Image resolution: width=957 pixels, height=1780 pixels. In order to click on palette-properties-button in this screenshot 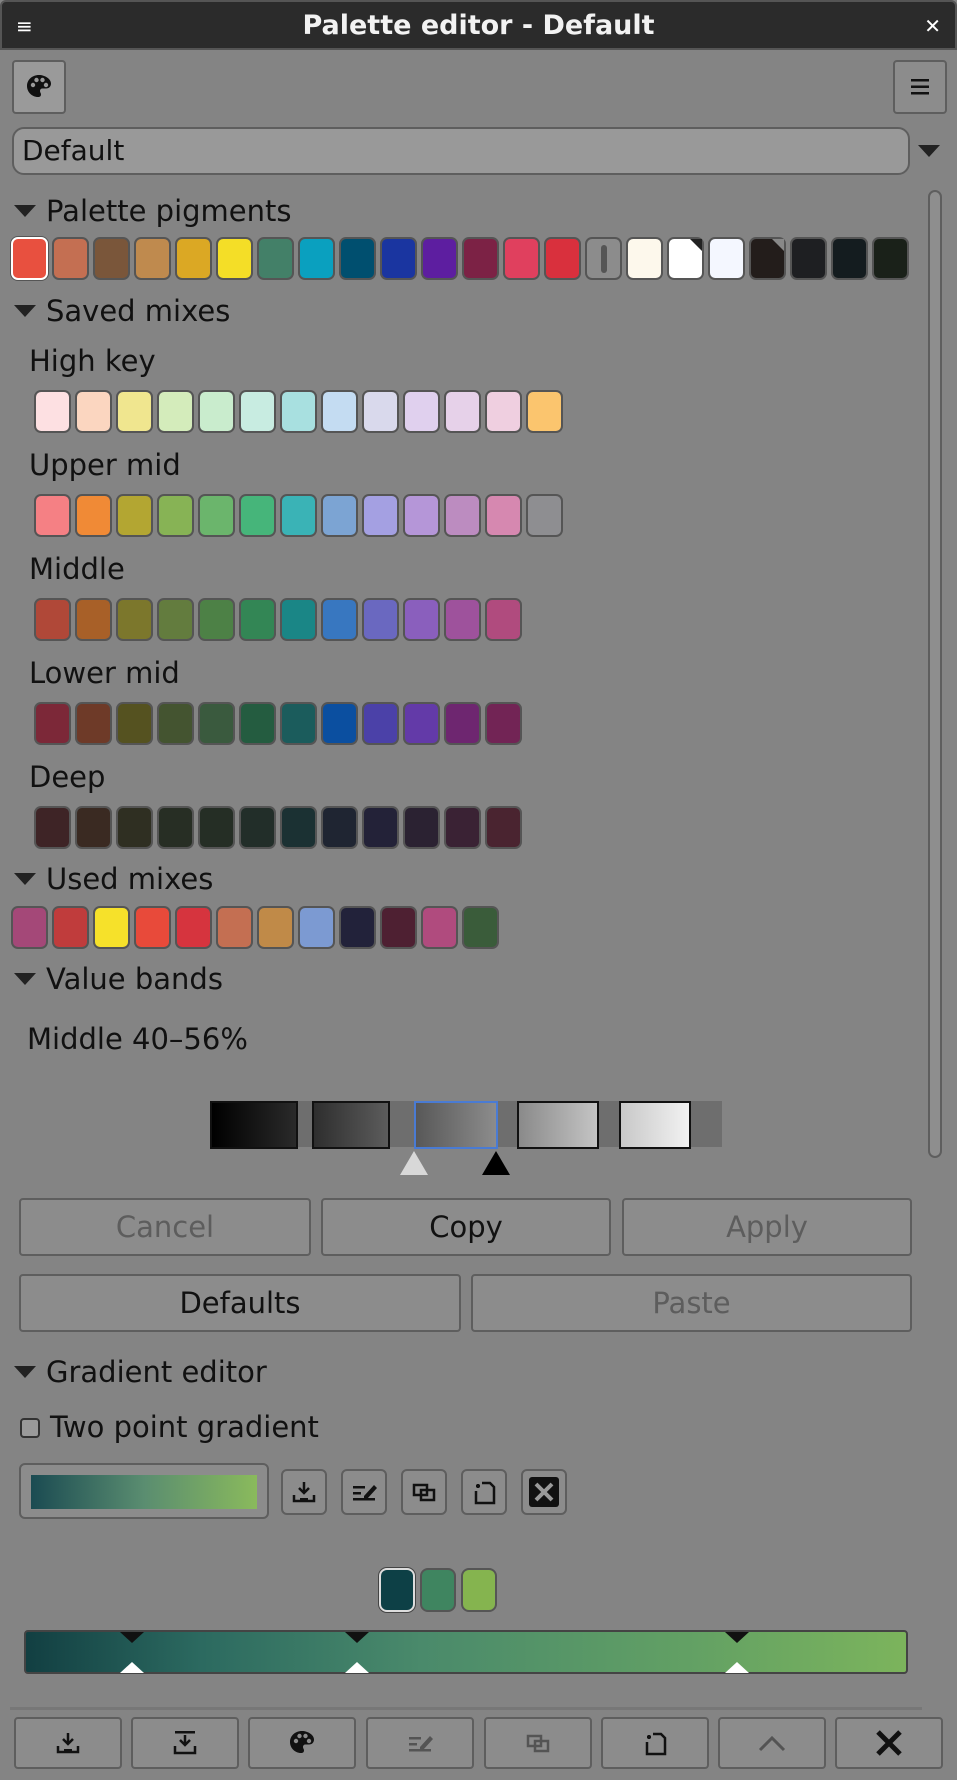, I will do `click(302, 1743)`.